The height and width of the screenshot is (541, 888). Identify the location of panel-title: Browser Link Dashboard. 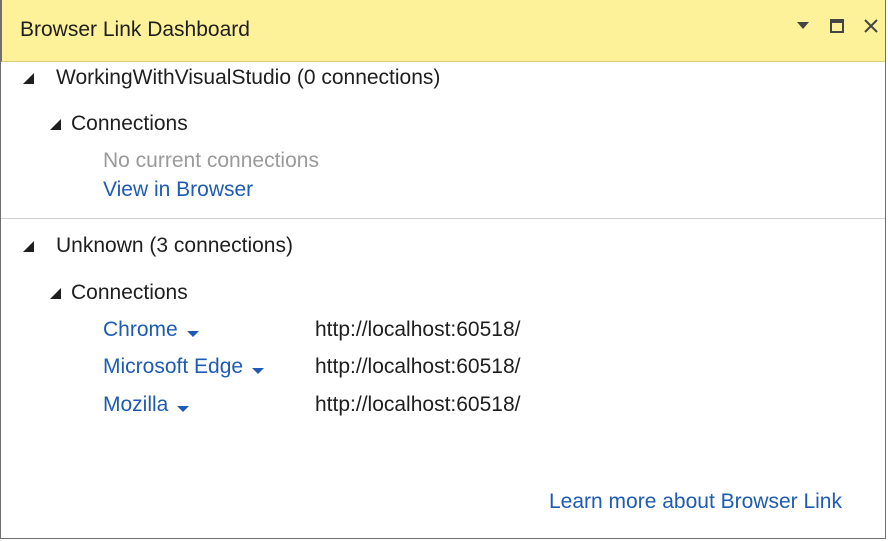
(135, 29).